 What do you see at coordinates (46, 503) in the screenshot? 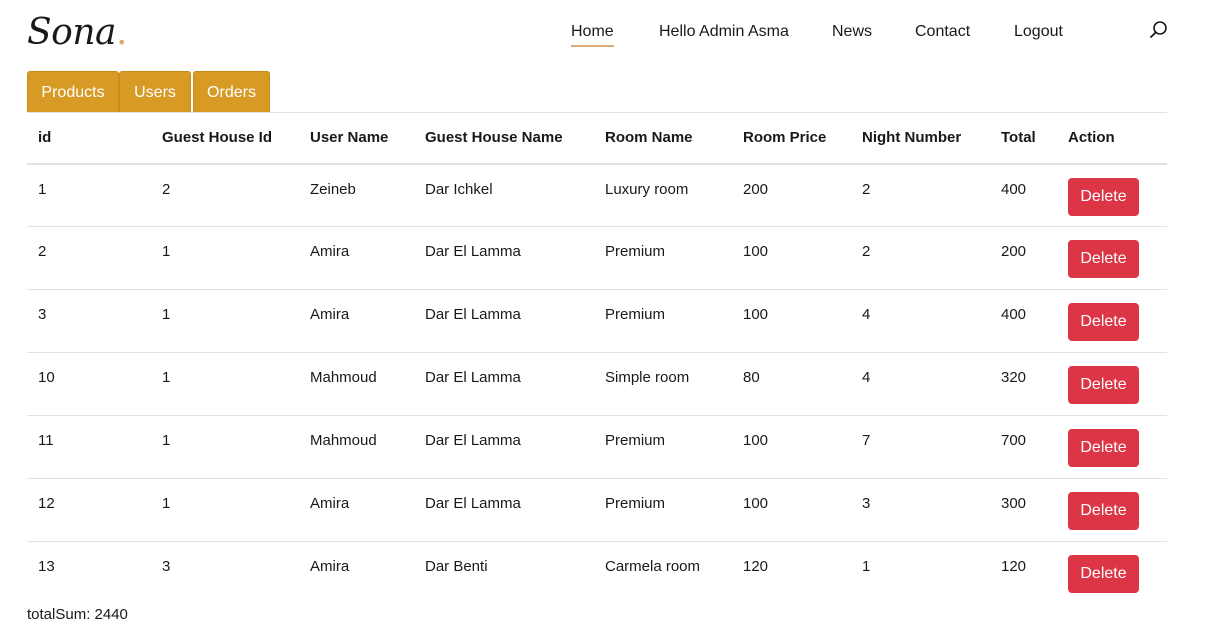
I see `cell-id: 12` at bounding box center [46, 503].